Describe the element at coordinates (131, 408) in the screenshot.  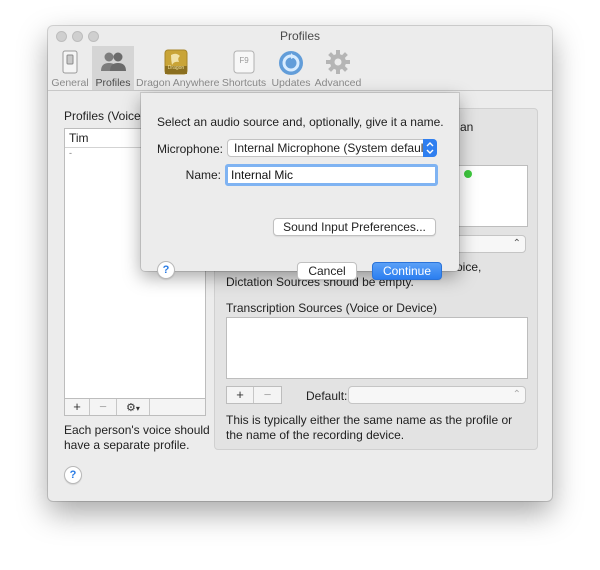
I see `gear-icon: ⚙` at that location.